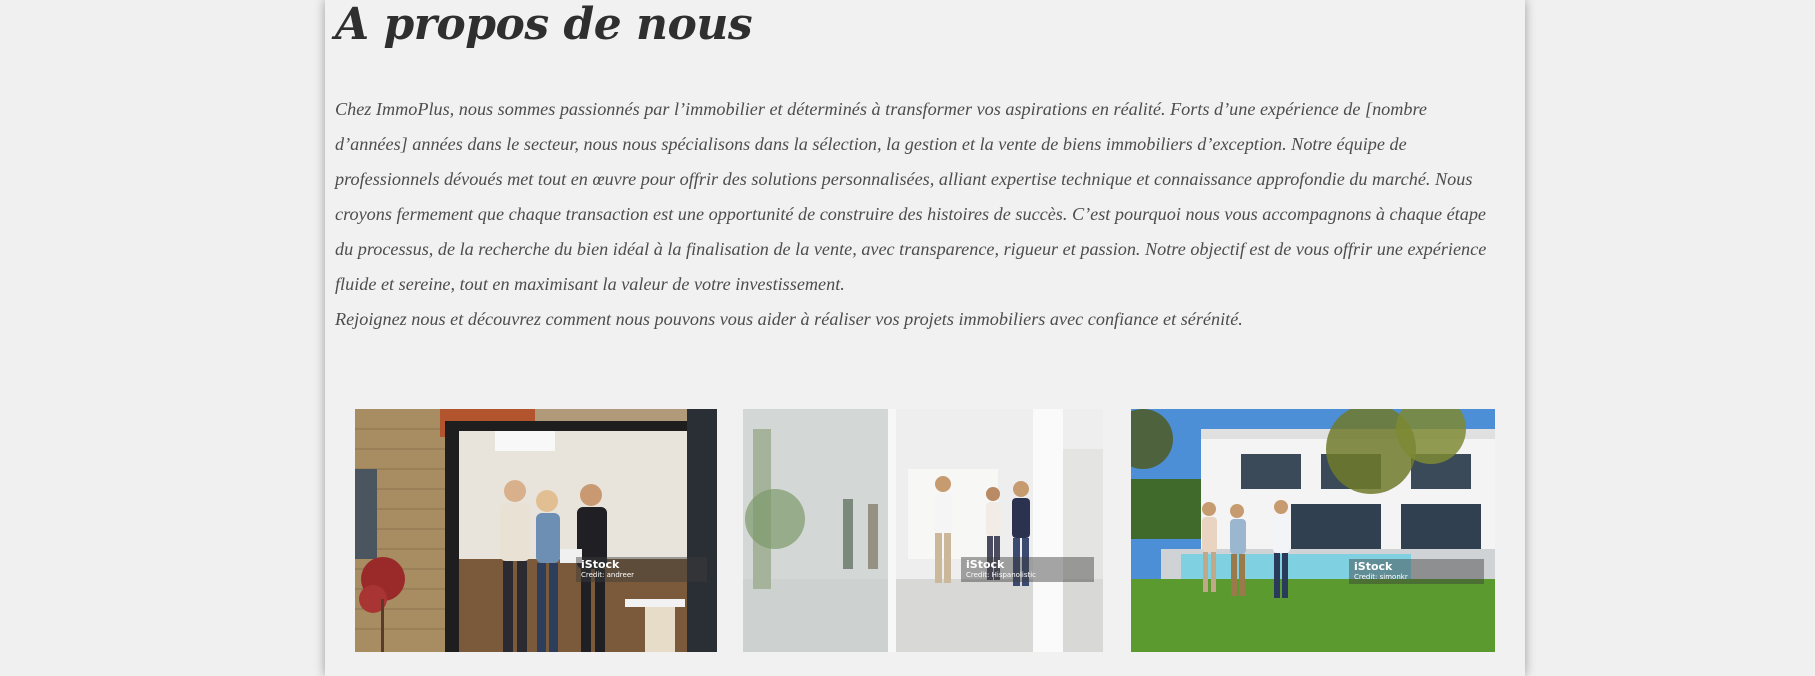 The image size is (1815, 676). I want to click on watermark-credit: Credit: Hispanolistic, so click(1001, 575).